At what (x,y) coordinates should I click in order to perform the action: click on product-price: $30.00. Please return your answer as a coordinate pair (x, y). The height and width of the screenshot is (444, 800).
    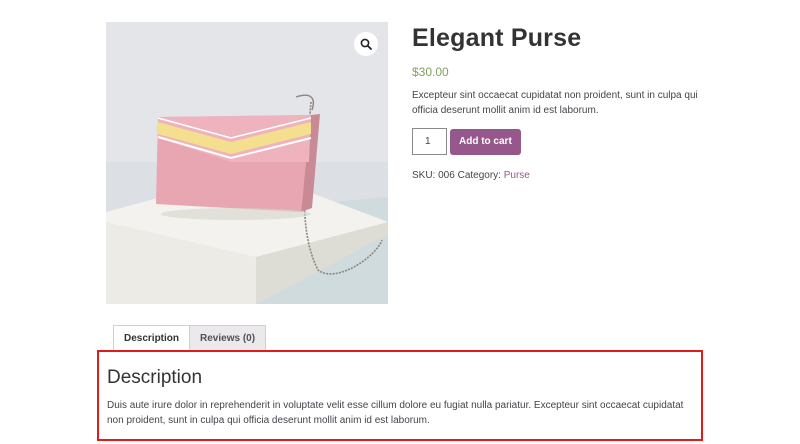
    Looking at the image, I should click on (430, 72).